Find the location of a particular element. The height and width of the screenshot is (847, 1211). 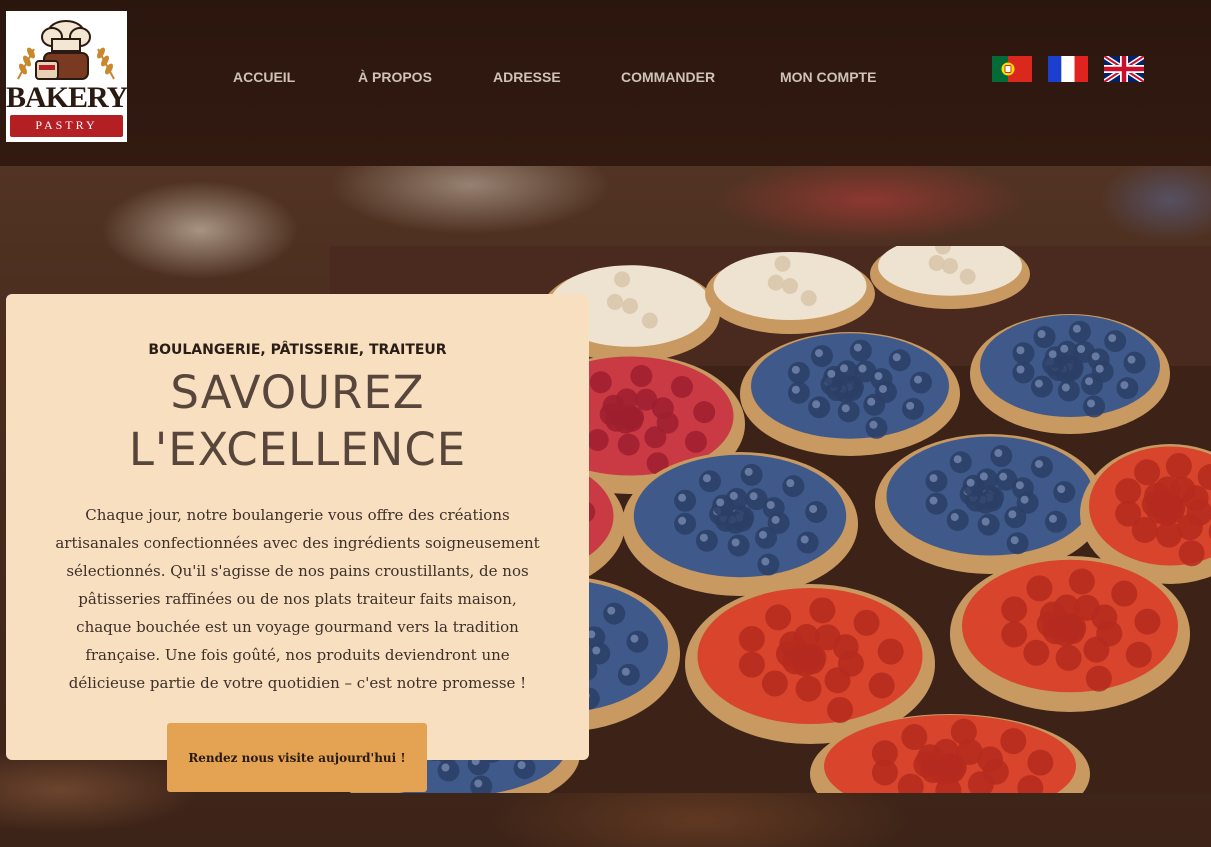

nav-item-commander: COMMANDER is located at coordinates (668, 77).